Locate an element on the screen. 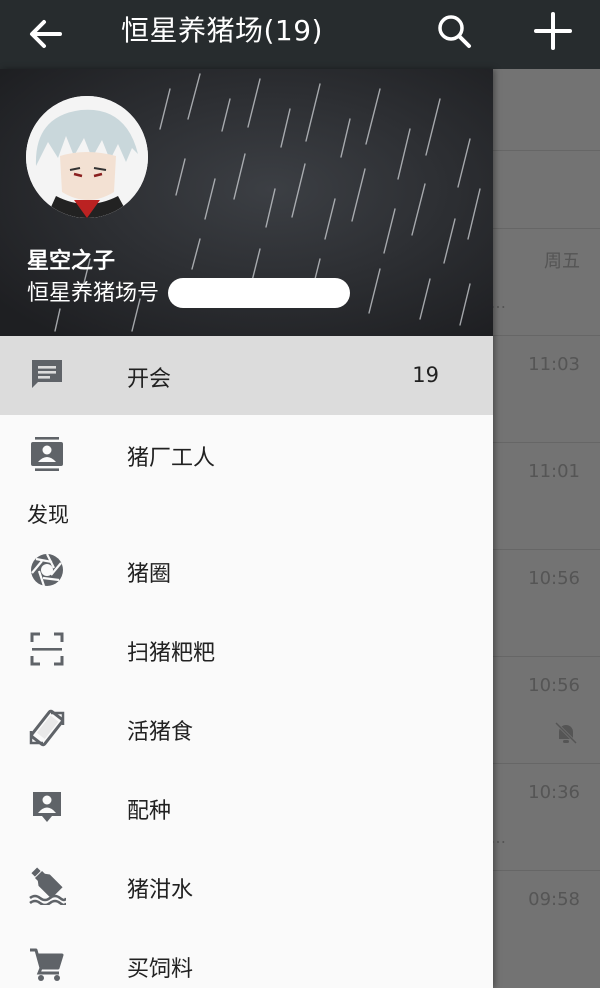 Image resolution: width=600 pixels, height=988 pixels. unread-count-badge: 19 is located at coordinates (425, 375).